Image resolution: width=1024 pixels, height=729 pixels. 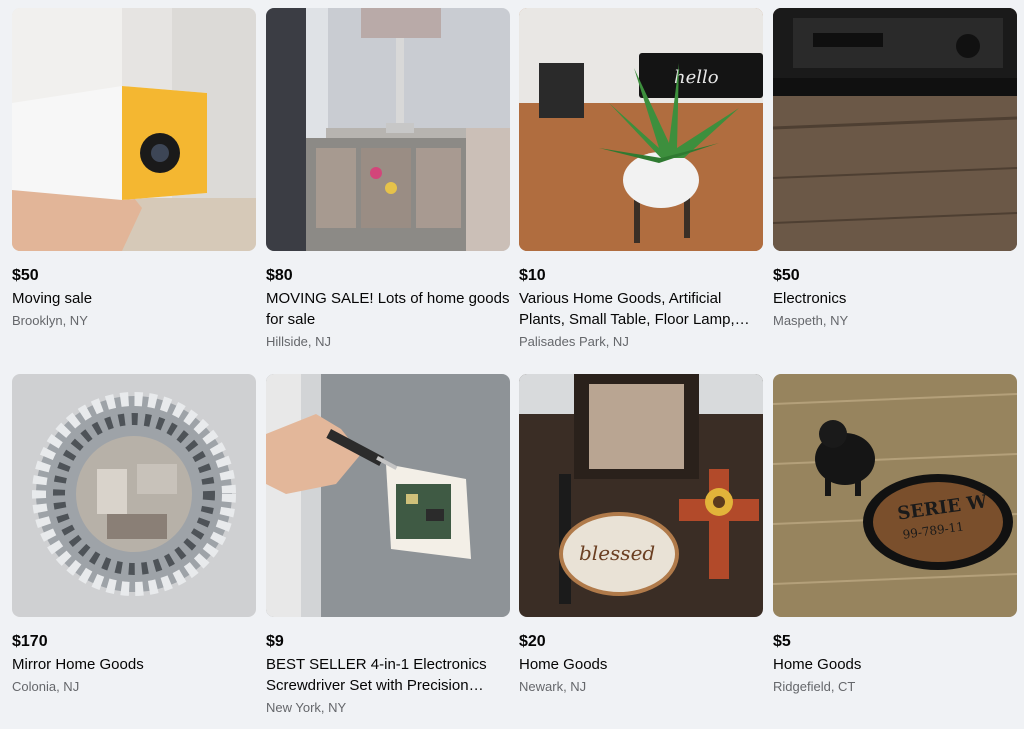 What do you see at coordinates (388, 309) in the screenshot?
I see `listing-title: MOVING SALE! Lots of home goods for sale` at bounding box center [388, 309].